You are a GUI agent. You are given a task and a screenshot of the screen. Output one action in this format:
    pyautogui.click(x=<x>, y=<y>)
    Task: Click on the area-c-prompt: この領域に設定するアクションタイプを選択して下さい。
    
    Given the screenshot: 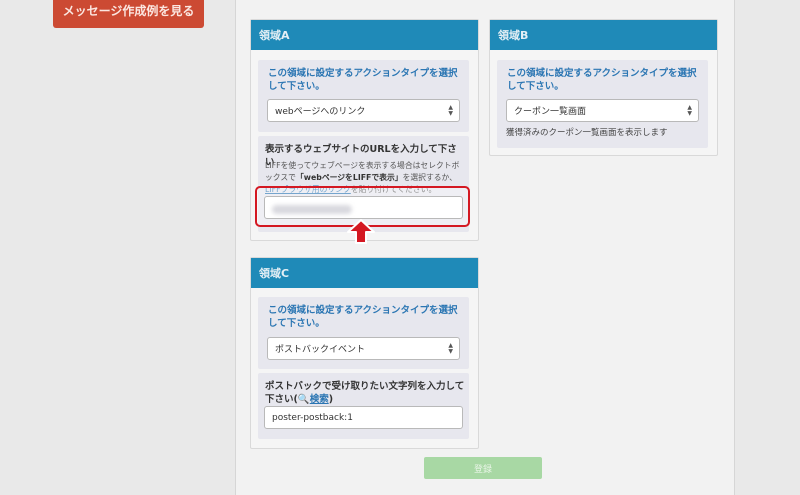 What is the action you would take?
    pyautogui.click(x=363, y=317)
    